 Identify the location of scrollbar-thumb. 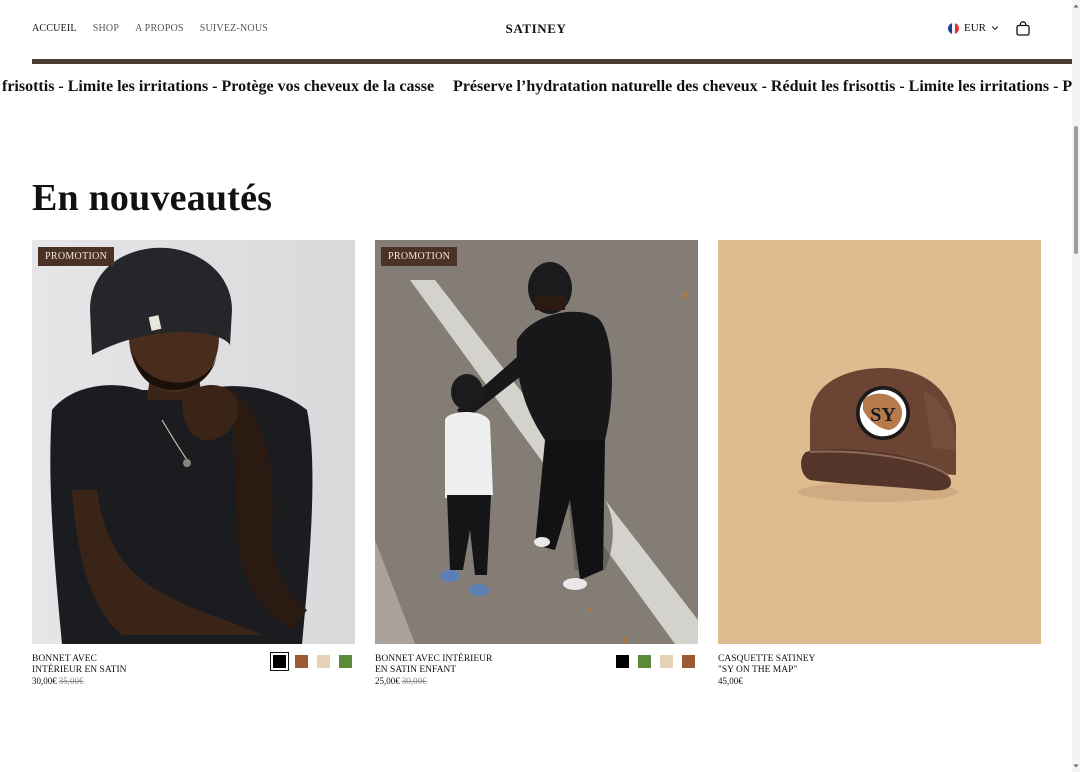
(1076, 190).